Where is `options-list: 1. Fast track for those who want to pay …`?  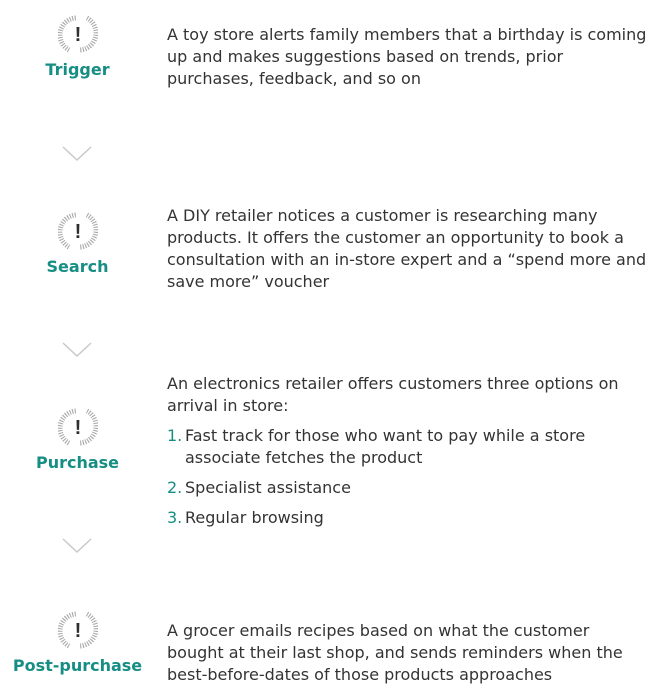
options-list: 1. Fast track for those who want to pay … is located at coordinates (407, 477).